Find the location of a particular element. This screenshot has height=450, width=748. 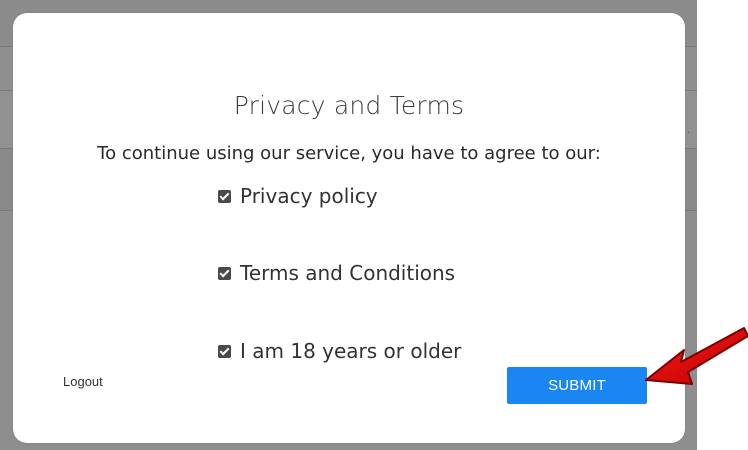

terms-conditions-checkbox: Terms and Conditions is located at coordinates (336, 273).